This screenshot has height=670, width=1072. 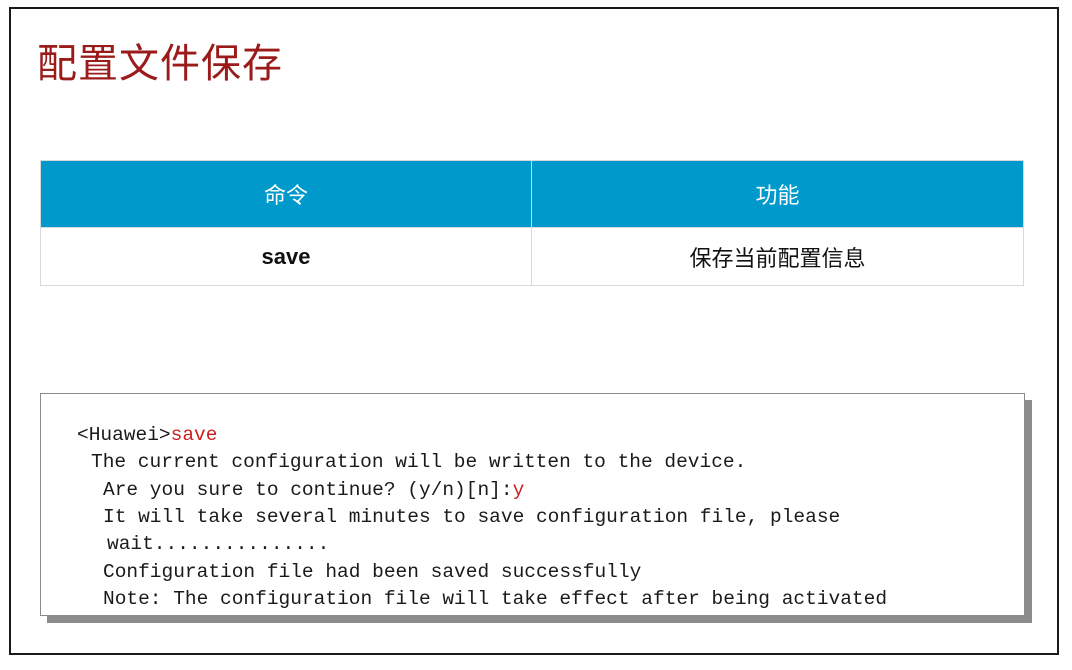 What do you see at coordinates (286, 256) in the screenshot?
I see `command-cell: save` at bounding box center [286, 256].